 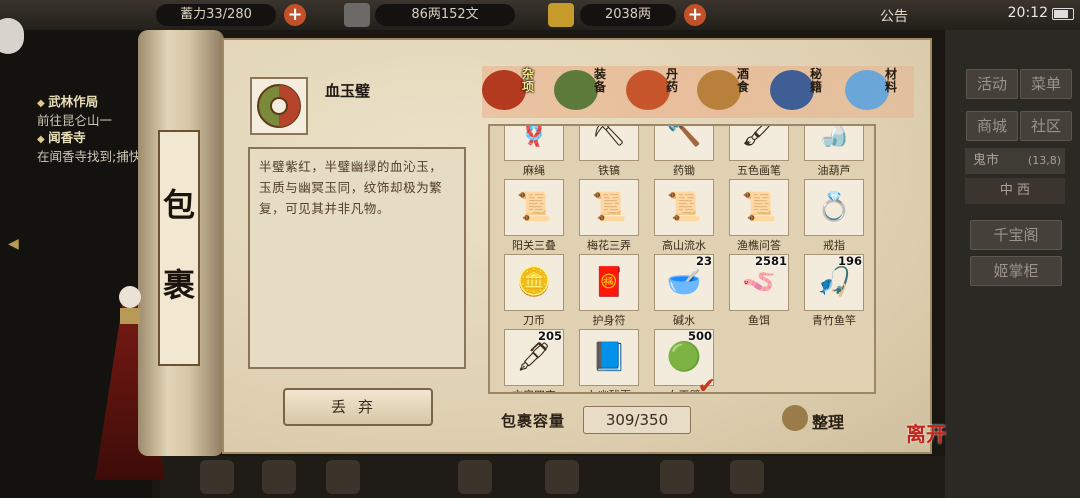 I want to click on category-tab-label: 酒食, so click(x=743, y=80).